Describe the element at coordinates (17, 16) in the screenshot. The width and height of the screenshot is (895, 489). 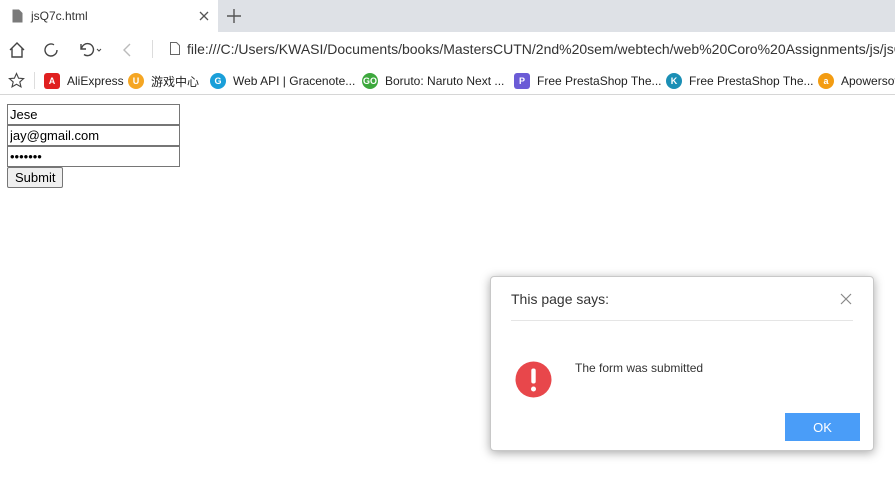
I see `document-icon` at that location.